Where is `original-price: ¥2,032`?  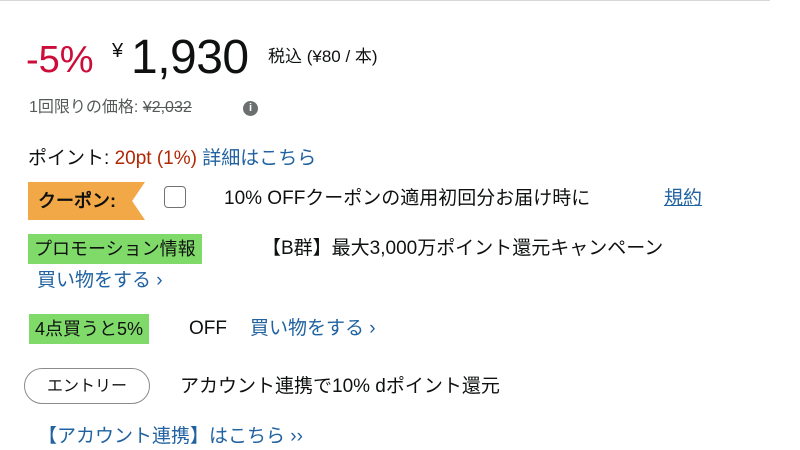
original-price: ¥2,032 is located at coordinates (167, 107).